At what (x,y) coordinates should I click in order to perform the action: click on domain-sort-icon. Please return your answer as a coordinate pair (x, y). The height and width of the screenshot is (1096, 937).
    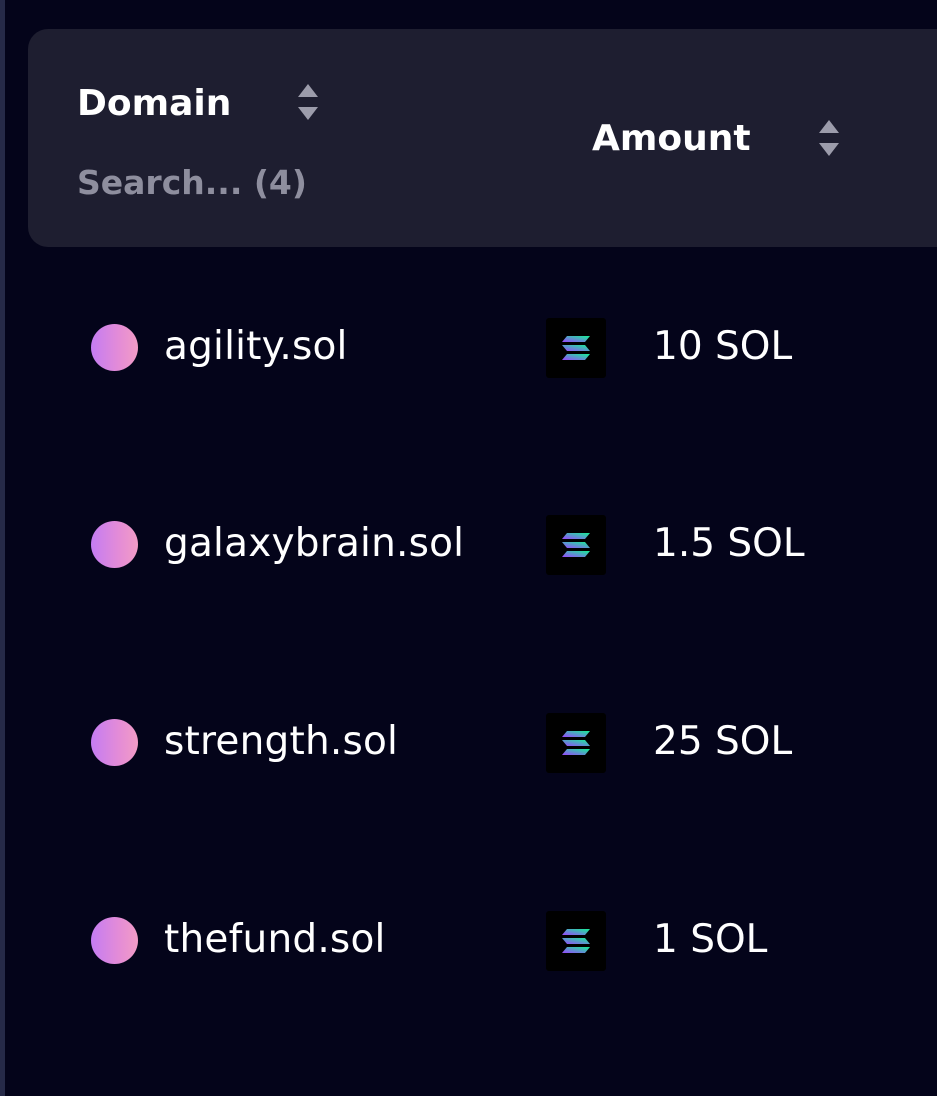
    Looking at the image, I should click on (308, 102).